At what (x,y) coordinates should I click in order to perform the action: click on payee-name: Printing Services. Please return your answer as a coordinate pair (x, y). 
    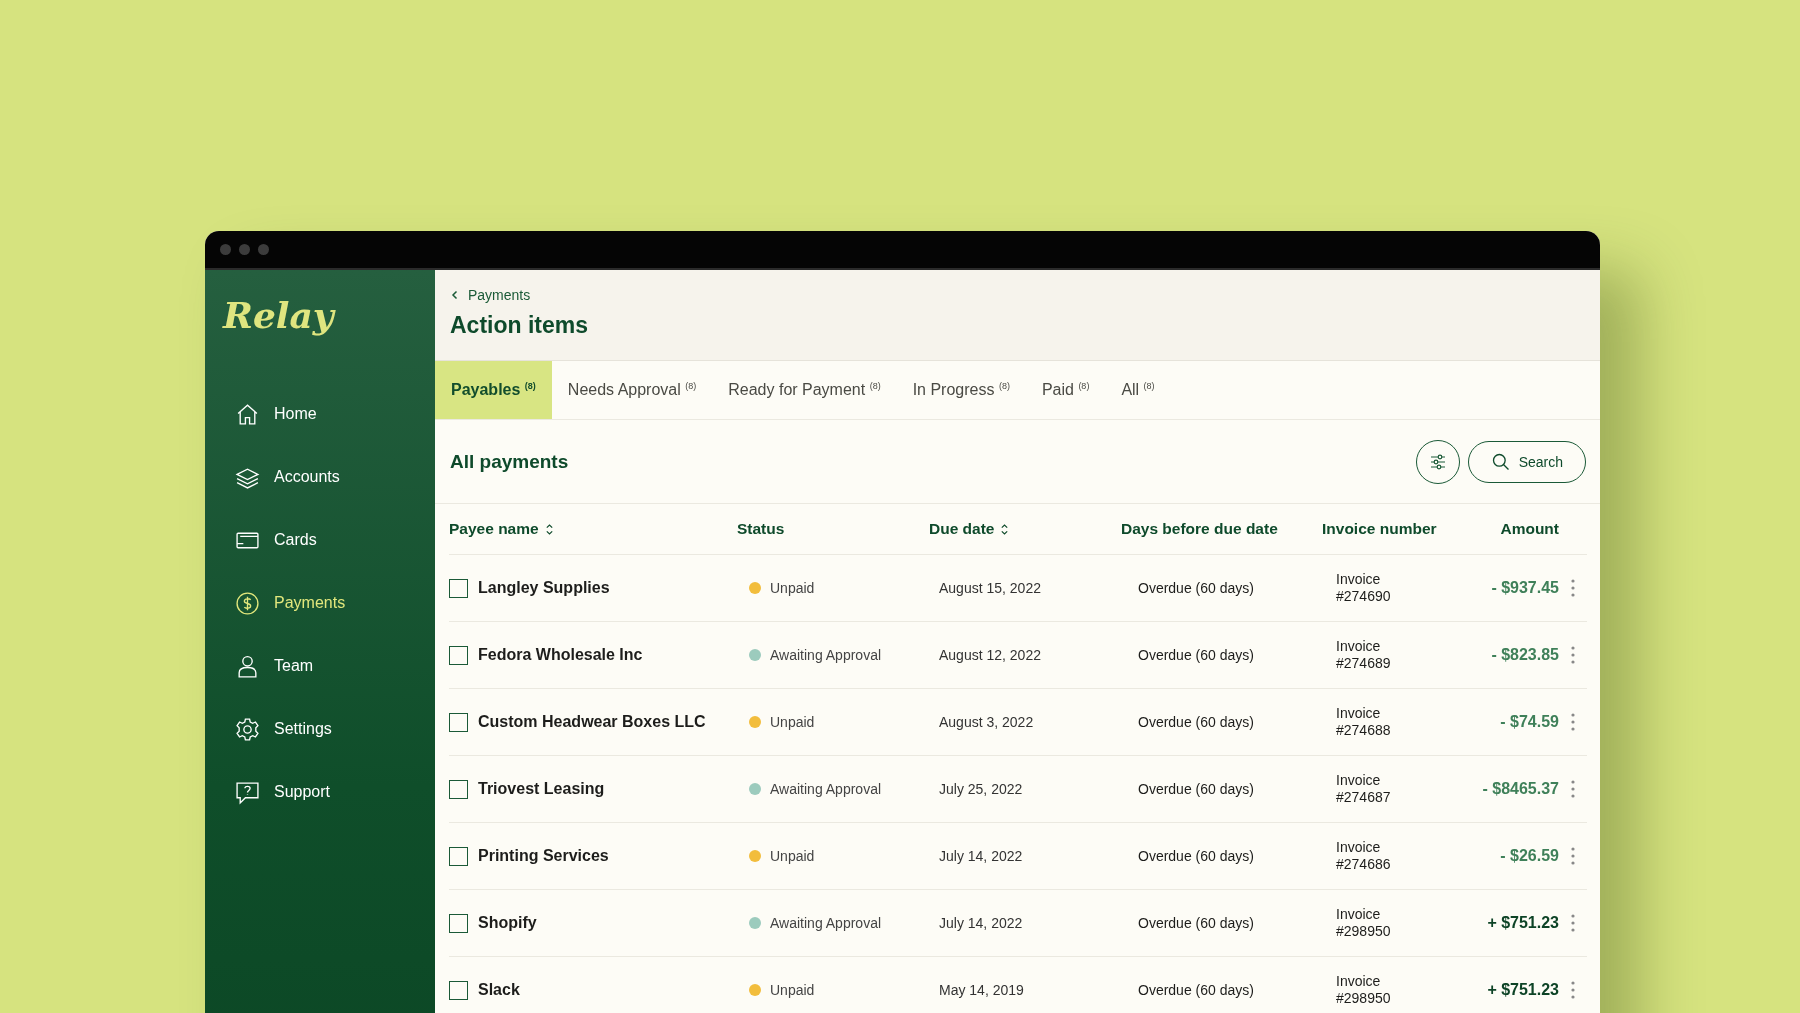
    Looking at the image, I should click on (543, 856).